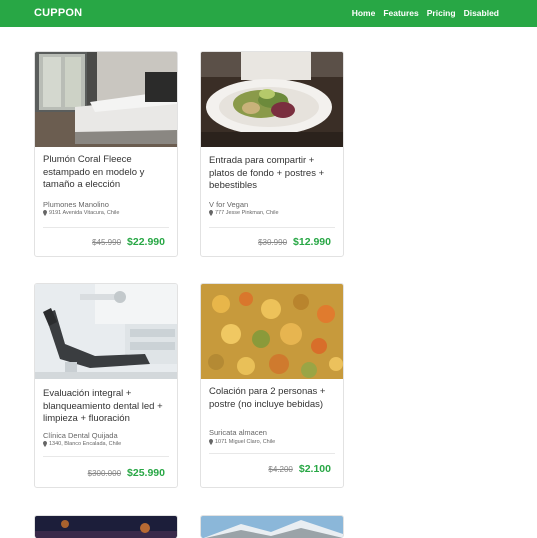 Image resolution: width=537 pixels, height=538 pixels. I want to click on merchant-address: 9191 Avenida Vitacura, Chile, so click(81, 213).